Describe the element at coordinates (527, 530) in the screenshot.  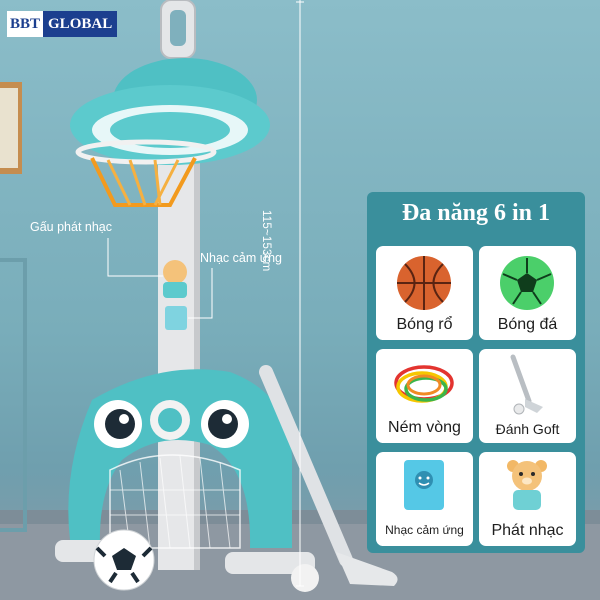
I see `feature-label: Phát nhạc` at that location.